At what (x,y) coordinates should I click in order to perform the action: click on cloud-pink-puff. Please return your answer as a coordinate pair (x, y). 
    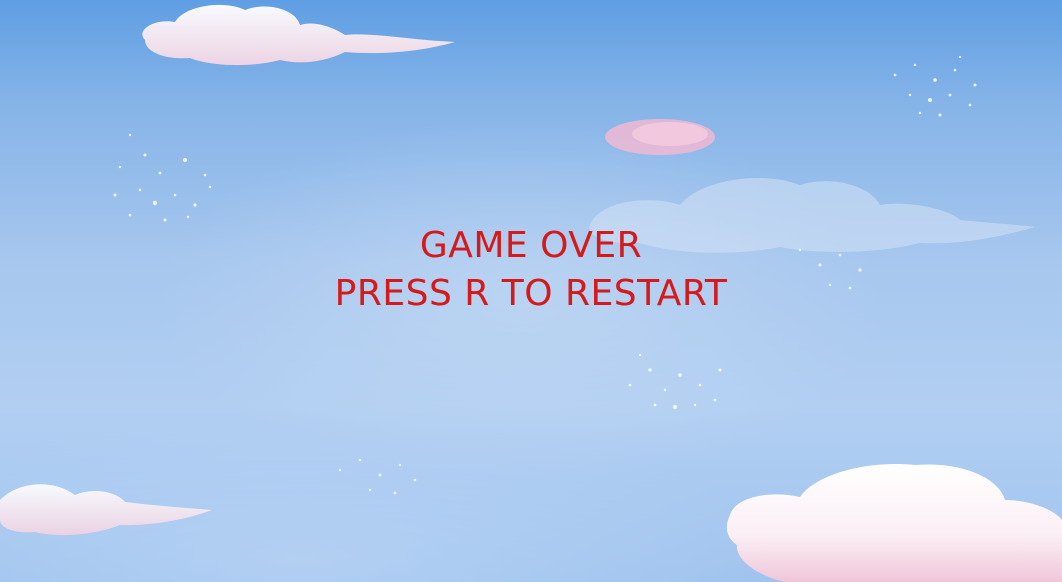
    Looking at the image, I should click on (660, 137).